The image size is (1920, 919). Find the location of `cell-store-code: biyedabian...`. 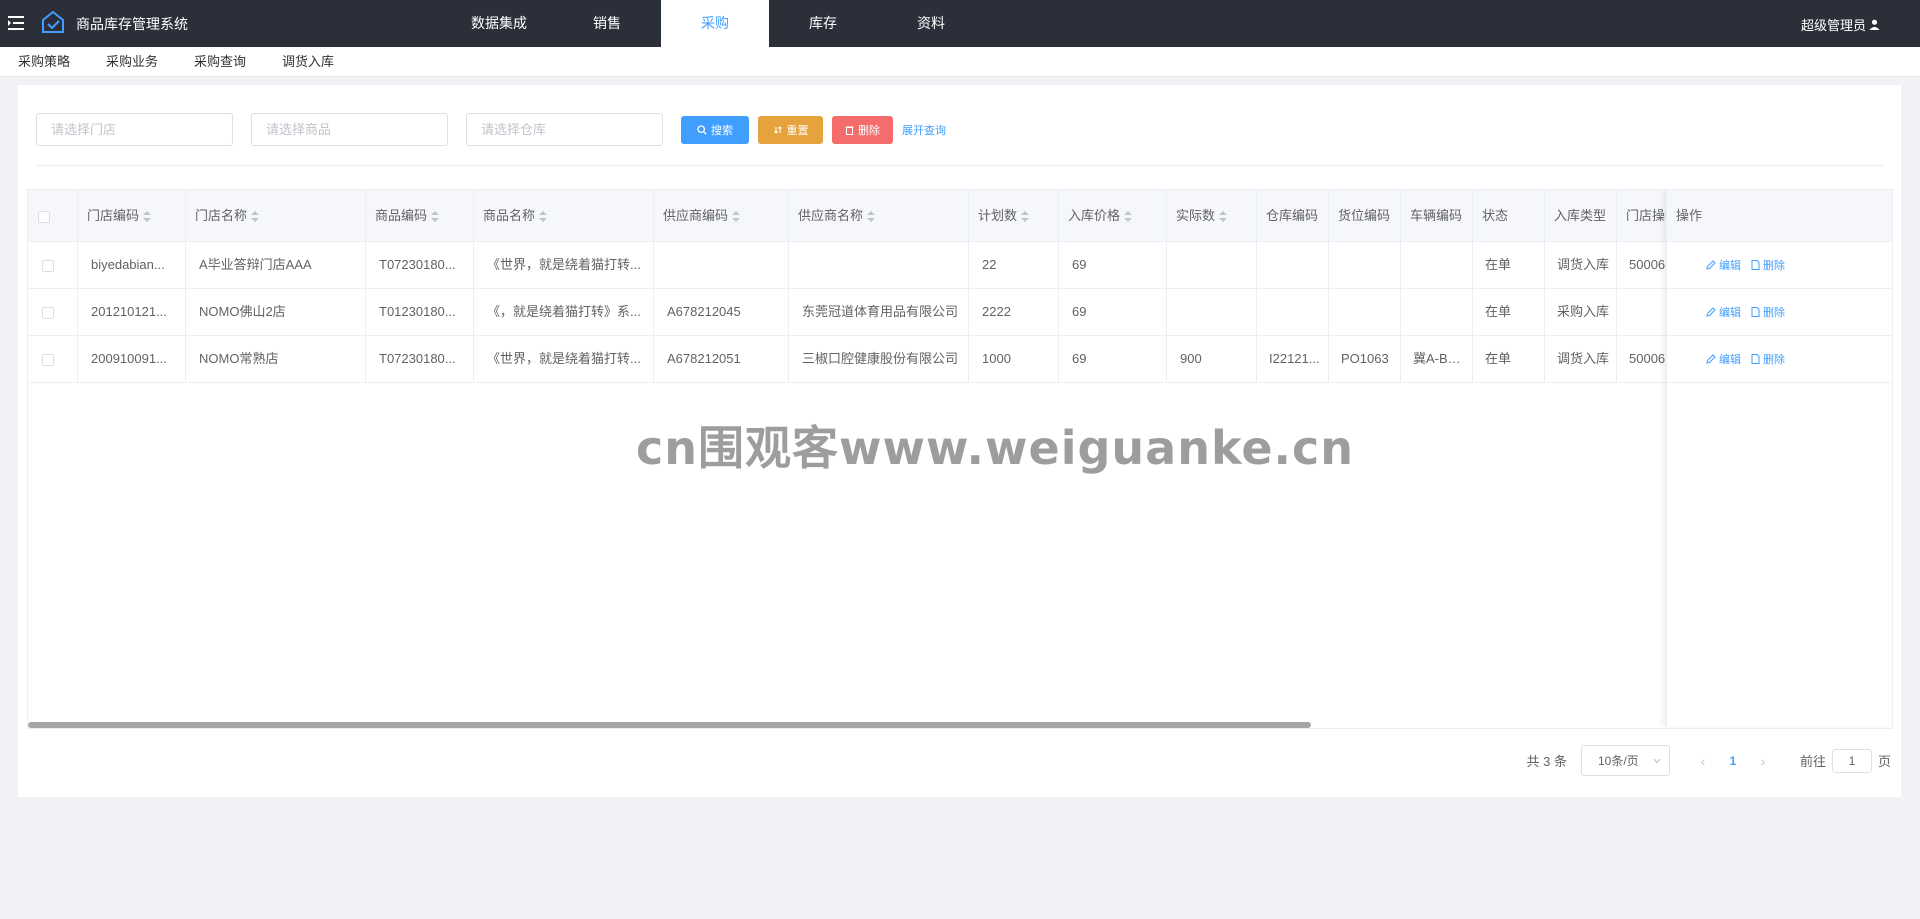

cell-store-code: biyedabian... is located at coordinates (132, 265).